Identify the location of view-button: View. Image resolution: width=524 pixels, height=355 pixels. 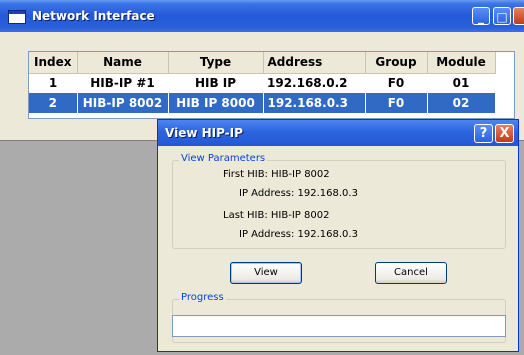
(266, 273).